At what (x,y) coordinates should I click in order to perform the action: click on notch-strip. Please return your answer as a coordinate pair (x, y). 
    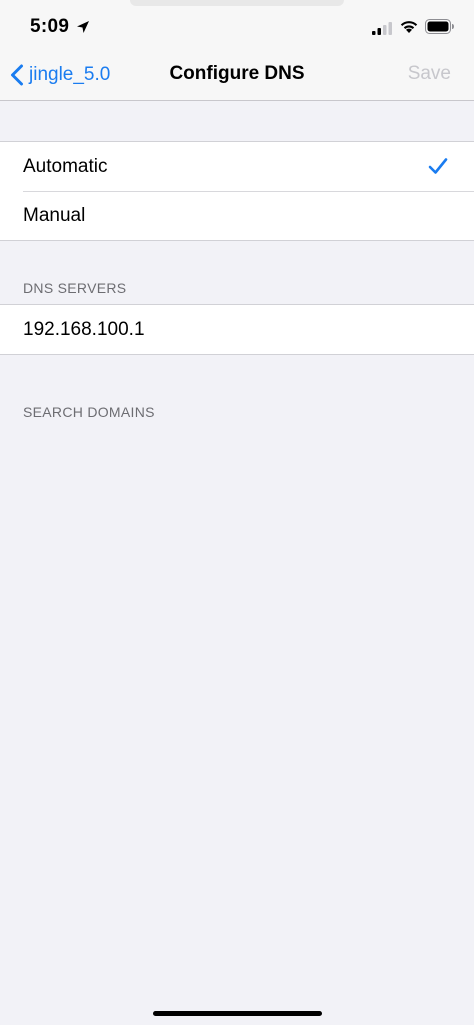
    Looking at the image, I should click on (237, 3).